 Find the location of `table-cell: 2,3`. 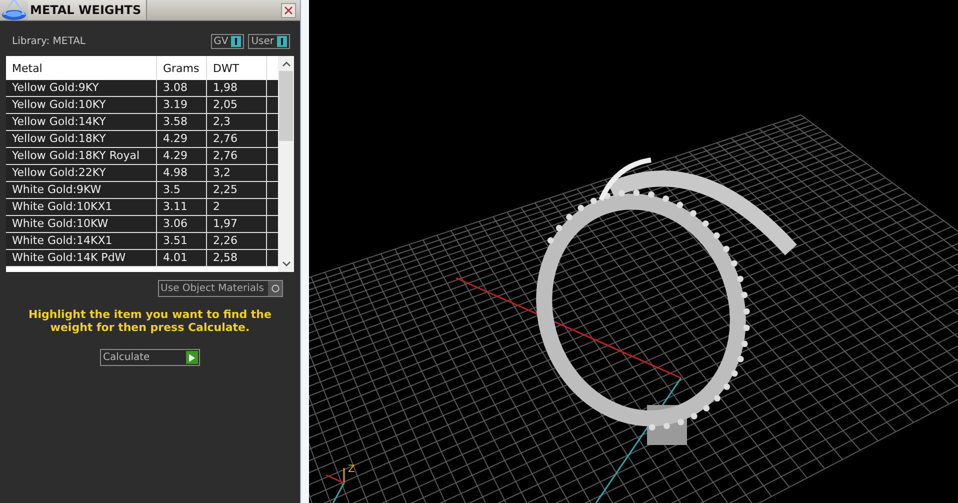

table-cell: 2,3 is located at coordinates (237, 122).